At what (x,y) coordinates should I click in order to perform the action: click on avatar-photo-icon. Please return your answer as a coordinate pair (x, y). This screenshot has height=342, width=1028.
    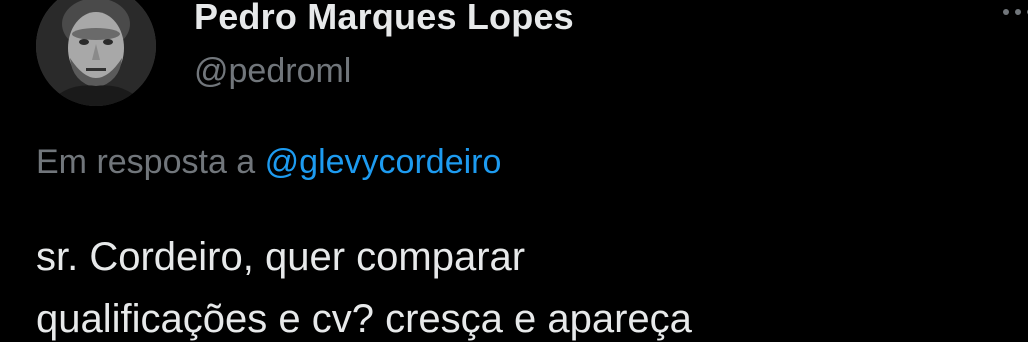
    Looking at the image, I should click on (96, 53).